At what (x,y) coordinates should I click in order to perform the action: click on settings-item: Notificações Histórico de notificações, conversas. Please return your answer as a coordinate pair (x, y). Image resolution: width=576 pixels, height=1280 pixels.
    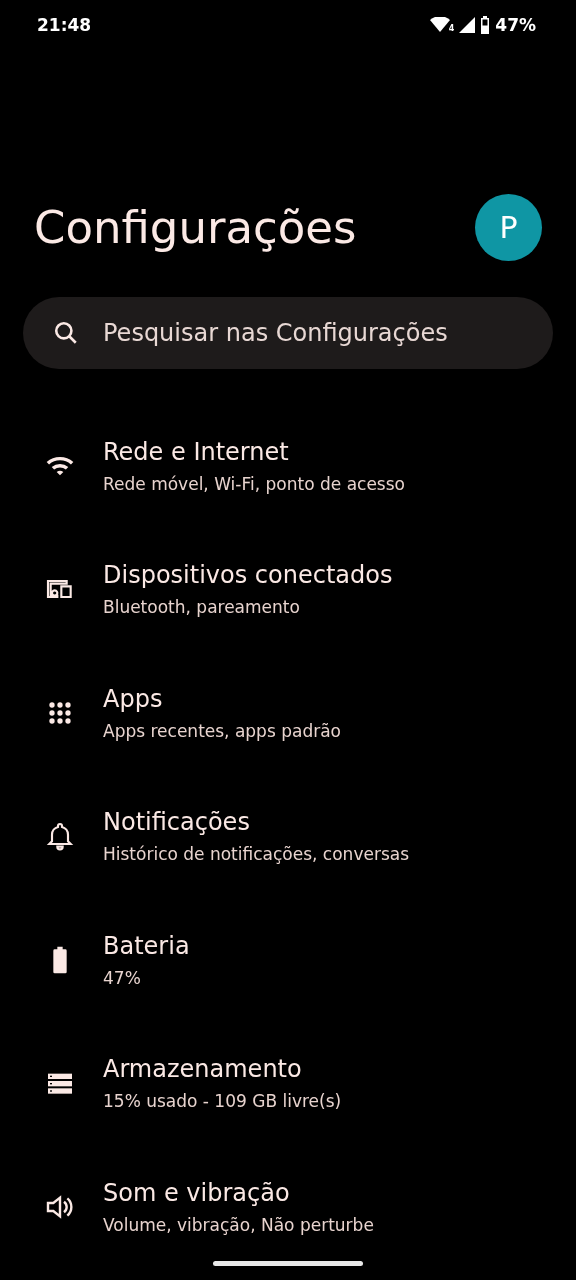
    Looking at the image, I should click on (288, 843).